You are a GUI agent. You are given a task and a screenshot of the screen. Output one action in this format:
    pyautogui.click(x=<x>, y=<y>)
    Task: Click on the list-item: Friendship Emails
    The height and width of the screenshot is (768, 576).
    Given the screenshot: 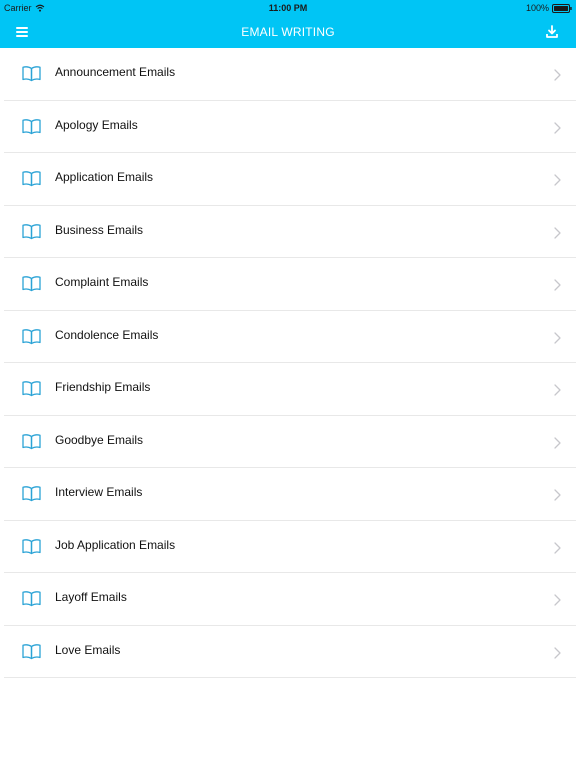 What is the action you would take?
    pyautogui.click(x=288, y=389)
    